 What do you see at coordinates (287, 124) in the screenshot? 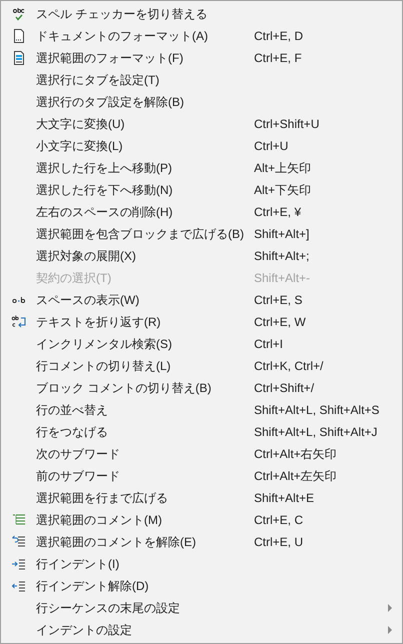
I see `shortcut-text: Ctrl+Shift+U` at bounding box center [287, 124].